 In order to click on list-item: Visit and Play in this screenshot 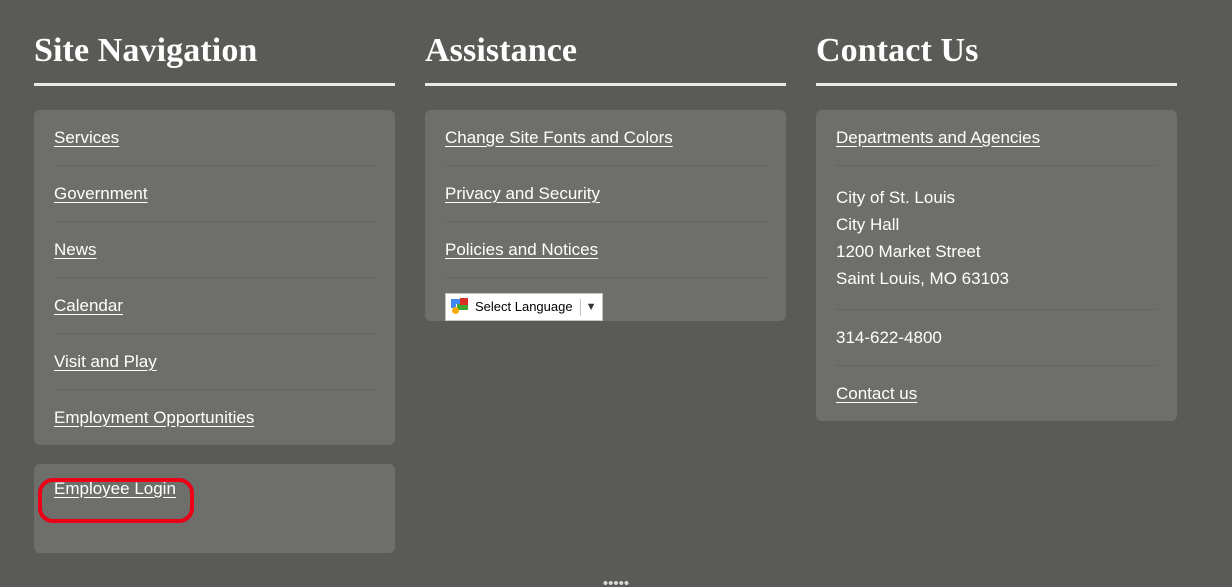, I will do `click(214, 362)`.